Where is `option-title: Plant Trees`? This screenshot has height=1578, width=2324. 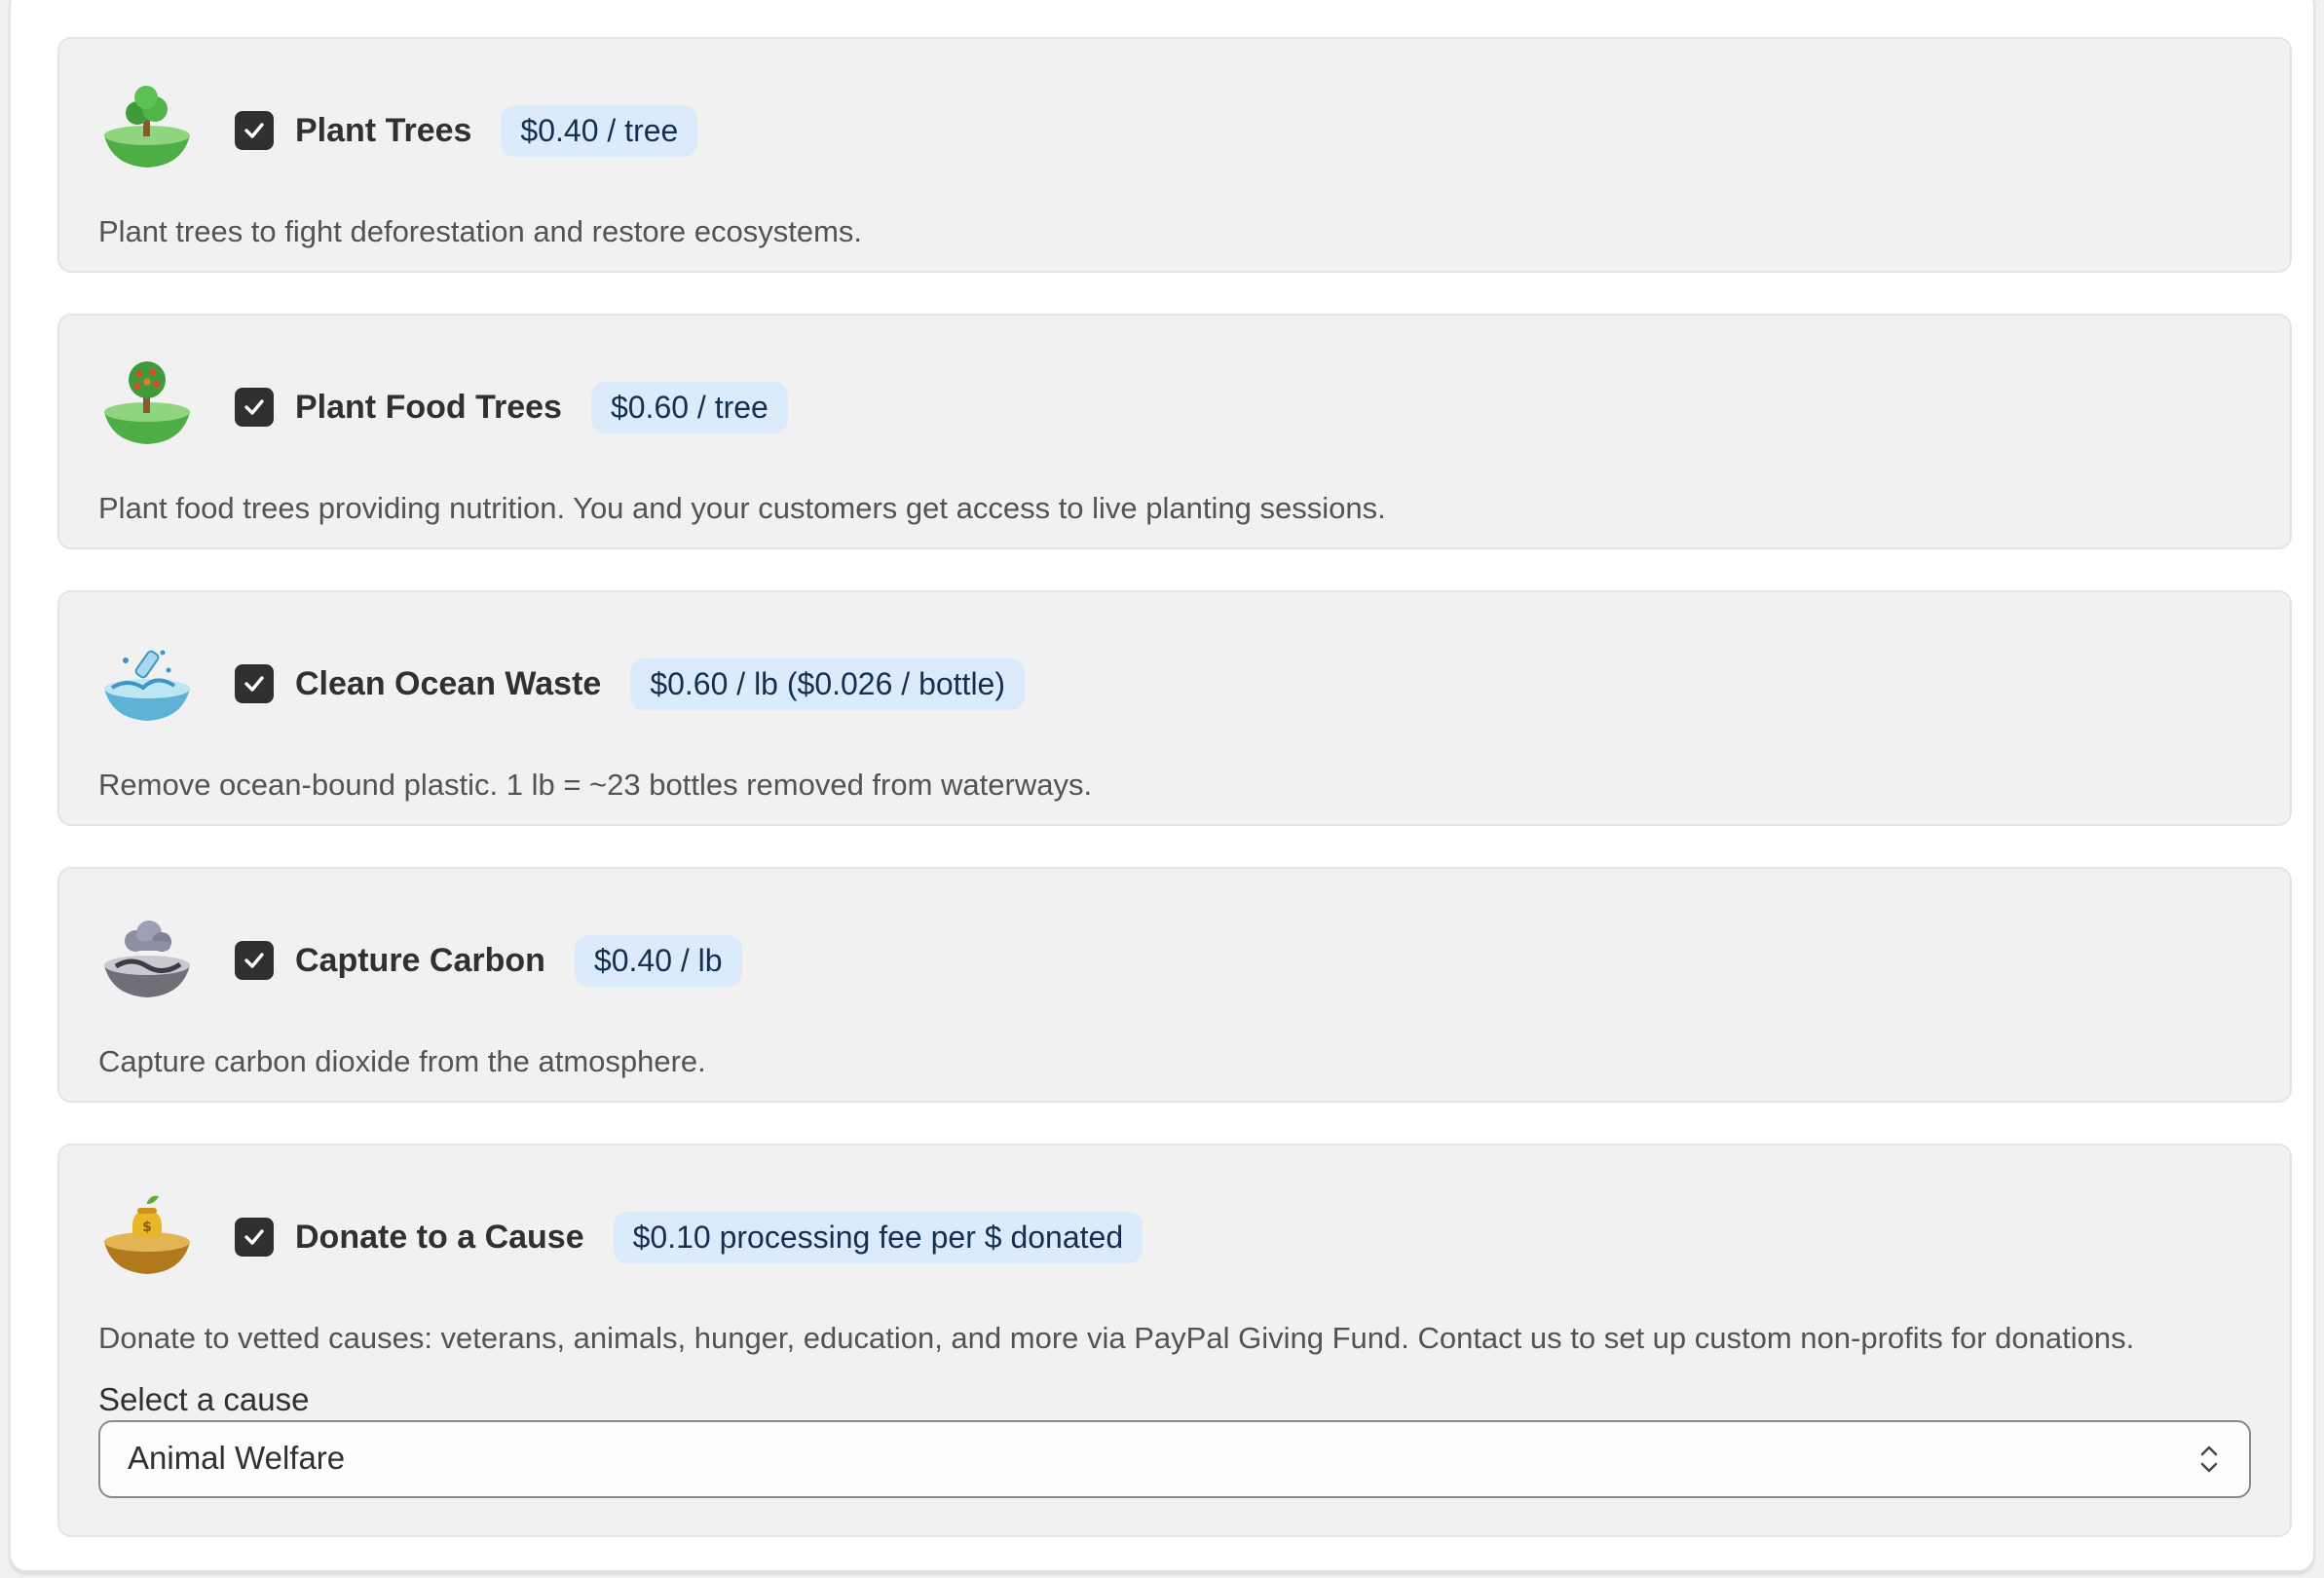 option-title: Plant Trees is located at coordinates (383, 130).